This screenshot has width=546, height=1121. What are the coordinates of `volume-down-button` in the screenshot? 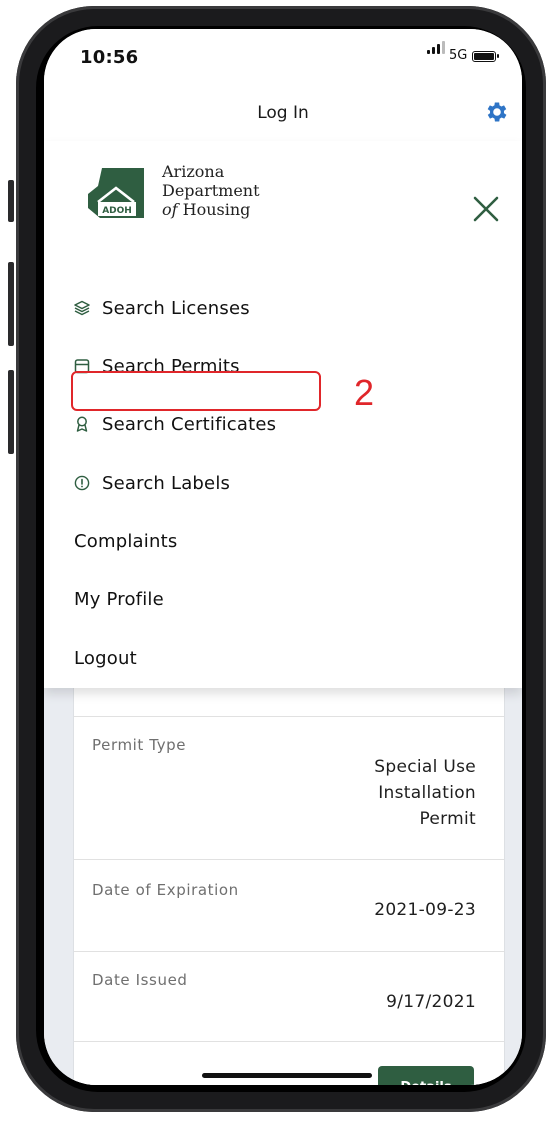 It's located at (11, 412).